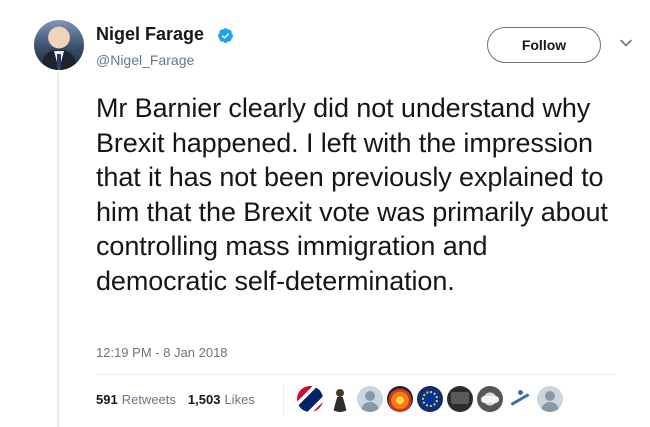 This screenshot has height=427, width=650. I want to click on likes-count: 1,503, so click(204, 399).